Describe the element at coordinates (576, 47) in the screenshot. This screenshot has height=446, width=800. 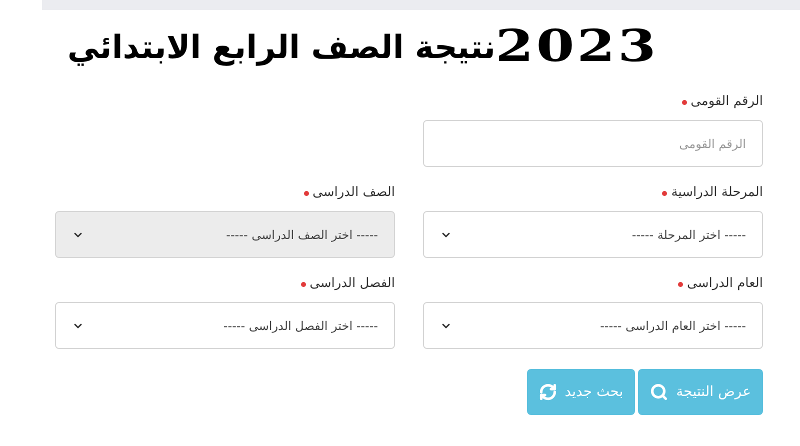
I see `year-text: 2023` at that location.